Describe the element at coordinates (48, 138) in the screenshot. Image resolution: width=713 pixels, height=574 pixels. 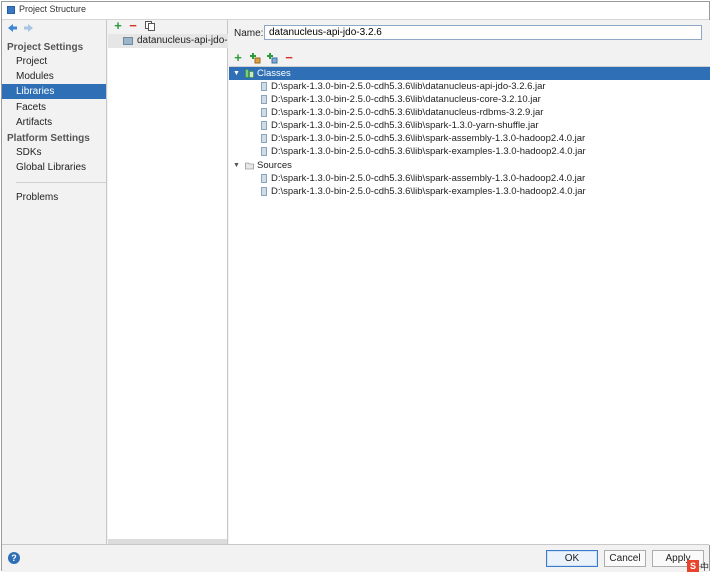
I see `platform-settings-header: Platform Settings` at that location.